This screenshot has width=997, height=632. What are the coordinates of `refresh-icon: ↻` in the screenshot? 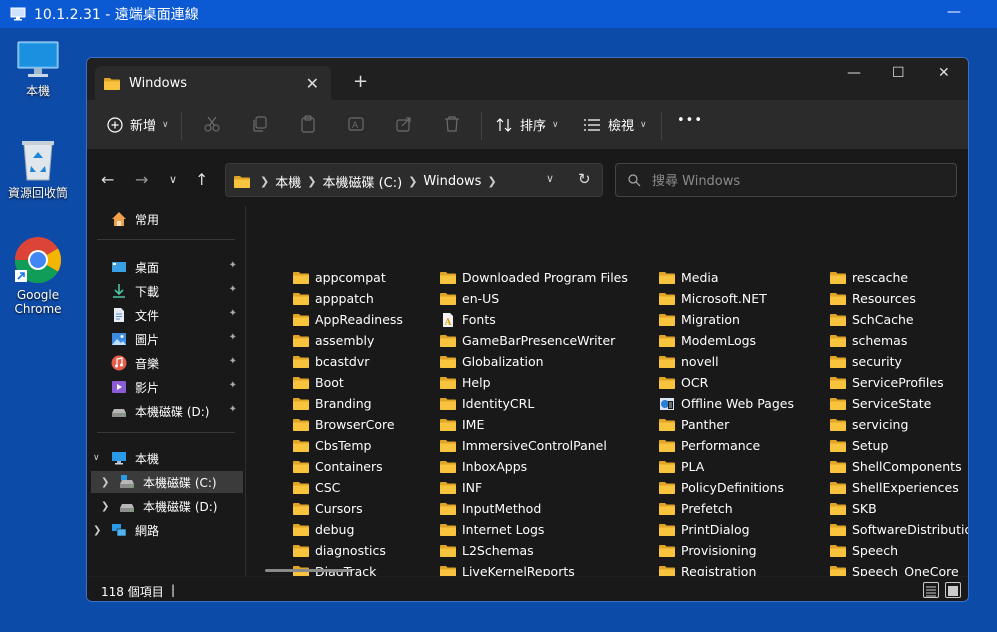 It's located at (584, 179).